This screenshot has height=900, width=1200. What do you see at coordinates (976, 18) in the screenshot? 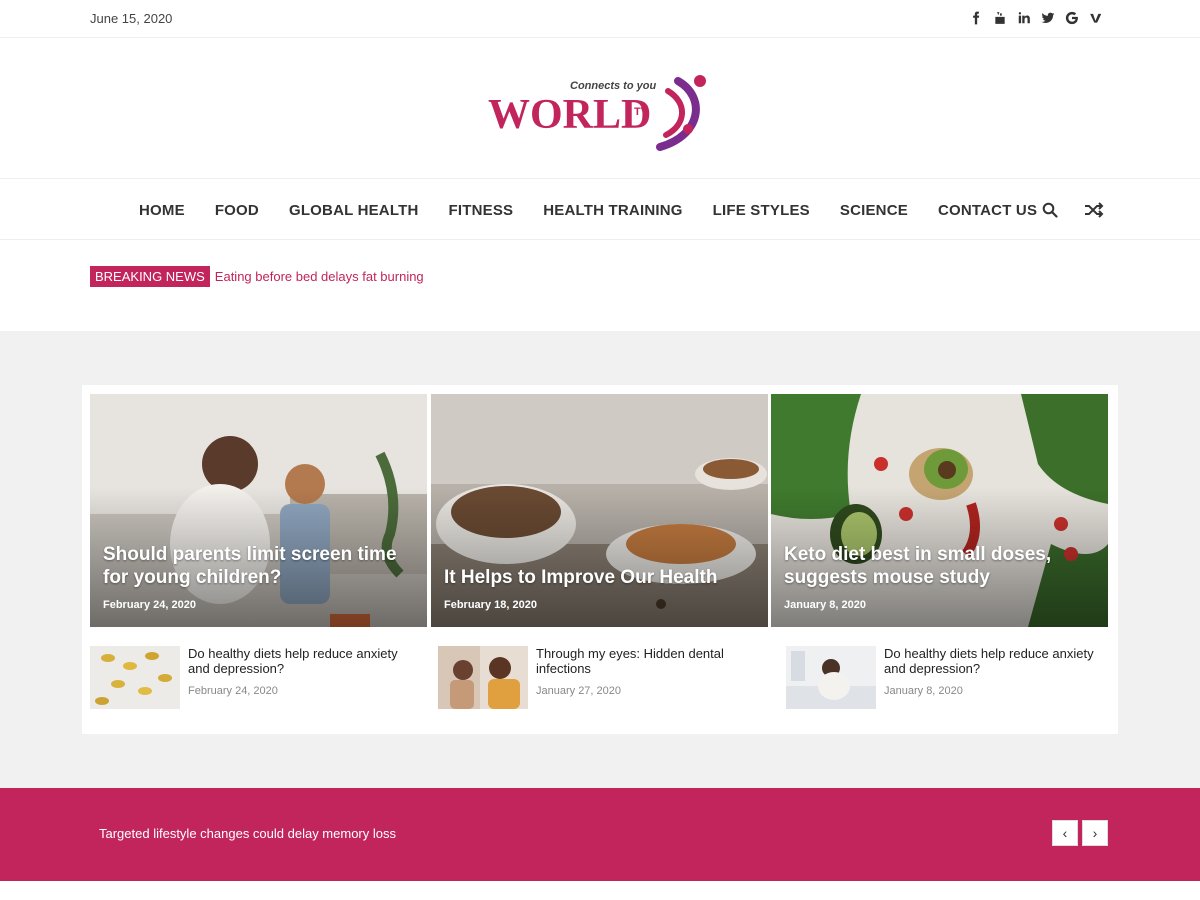
I see `facebook-icon` at bounding box center [976, 18].